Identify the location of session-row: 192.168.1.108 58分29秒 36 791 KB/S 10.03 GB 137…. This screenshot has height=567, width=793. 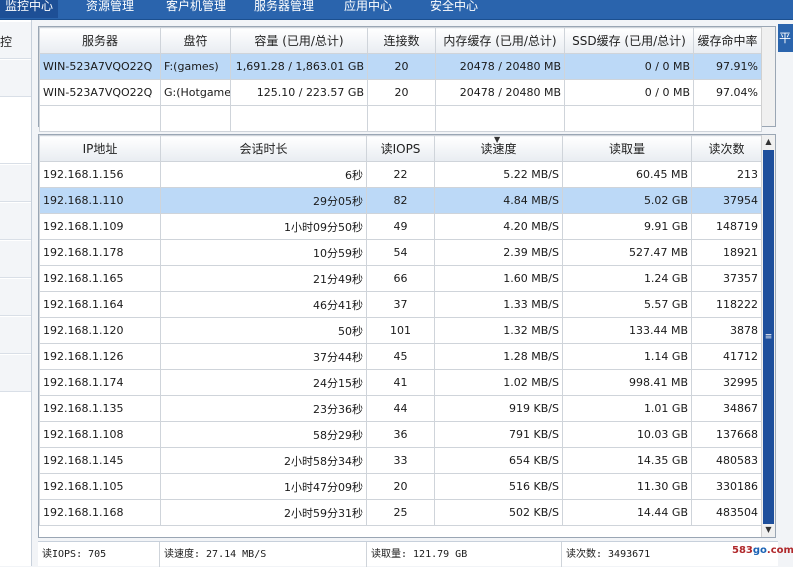
(400, 434).